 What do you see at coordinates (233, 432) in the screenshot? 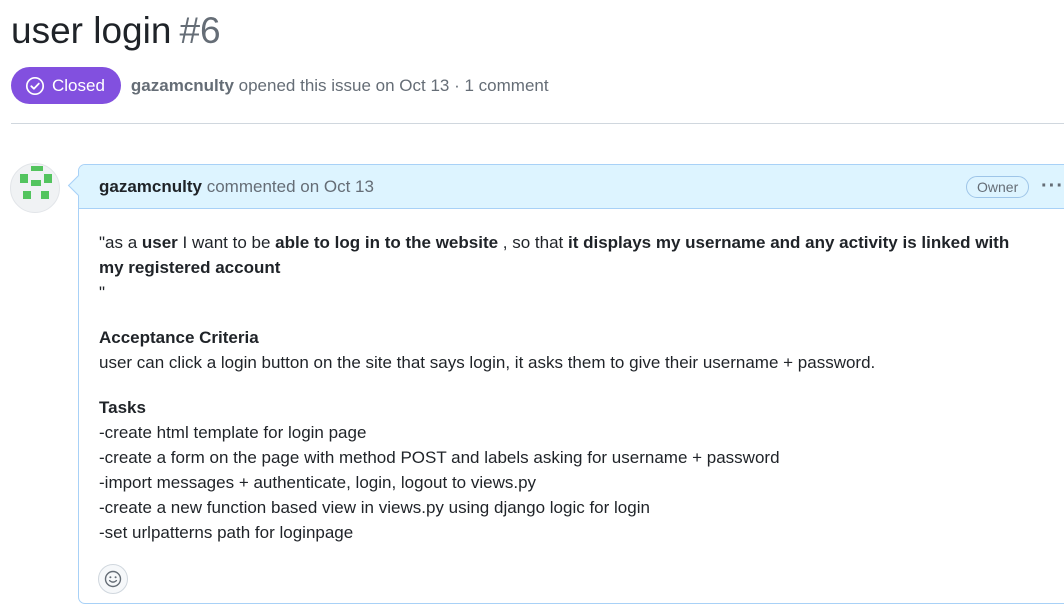
I see `task-item: -create html template for login page` at bounding box center [233, 432].